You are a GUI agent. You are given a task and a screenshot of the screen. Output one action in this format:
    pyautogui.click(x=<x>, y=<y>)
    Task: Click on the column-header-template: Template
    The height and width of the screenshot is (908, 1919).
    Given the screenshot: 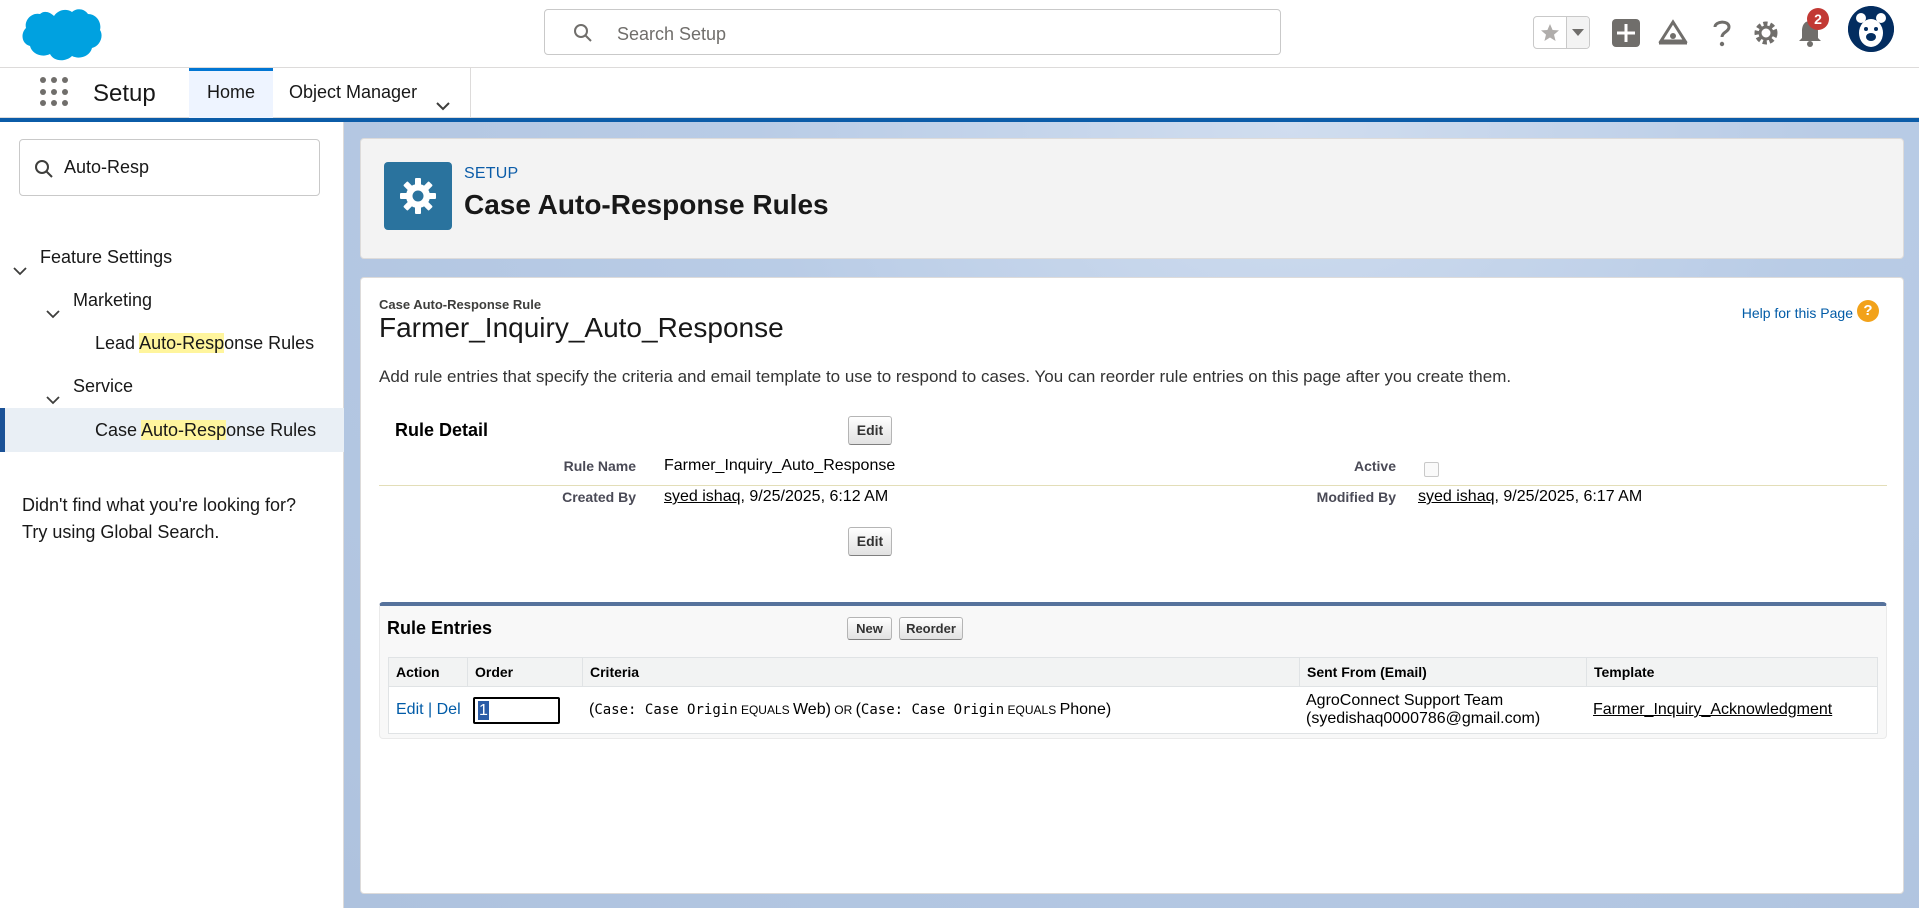 What is the action you would take?
    pyautogui.click(x=1732, y=672)
    